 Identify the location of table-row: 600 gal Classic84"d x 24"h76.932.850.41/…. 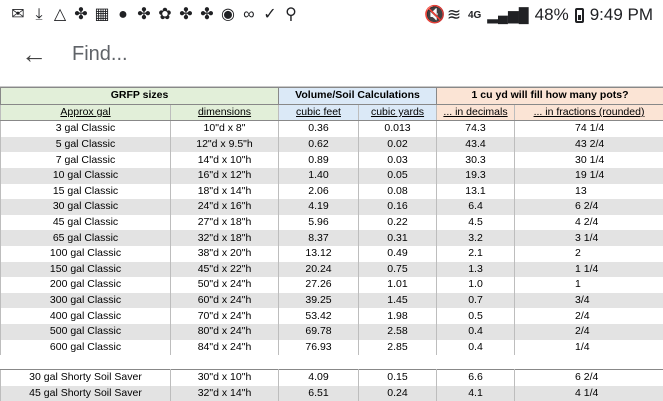
(332, 348).